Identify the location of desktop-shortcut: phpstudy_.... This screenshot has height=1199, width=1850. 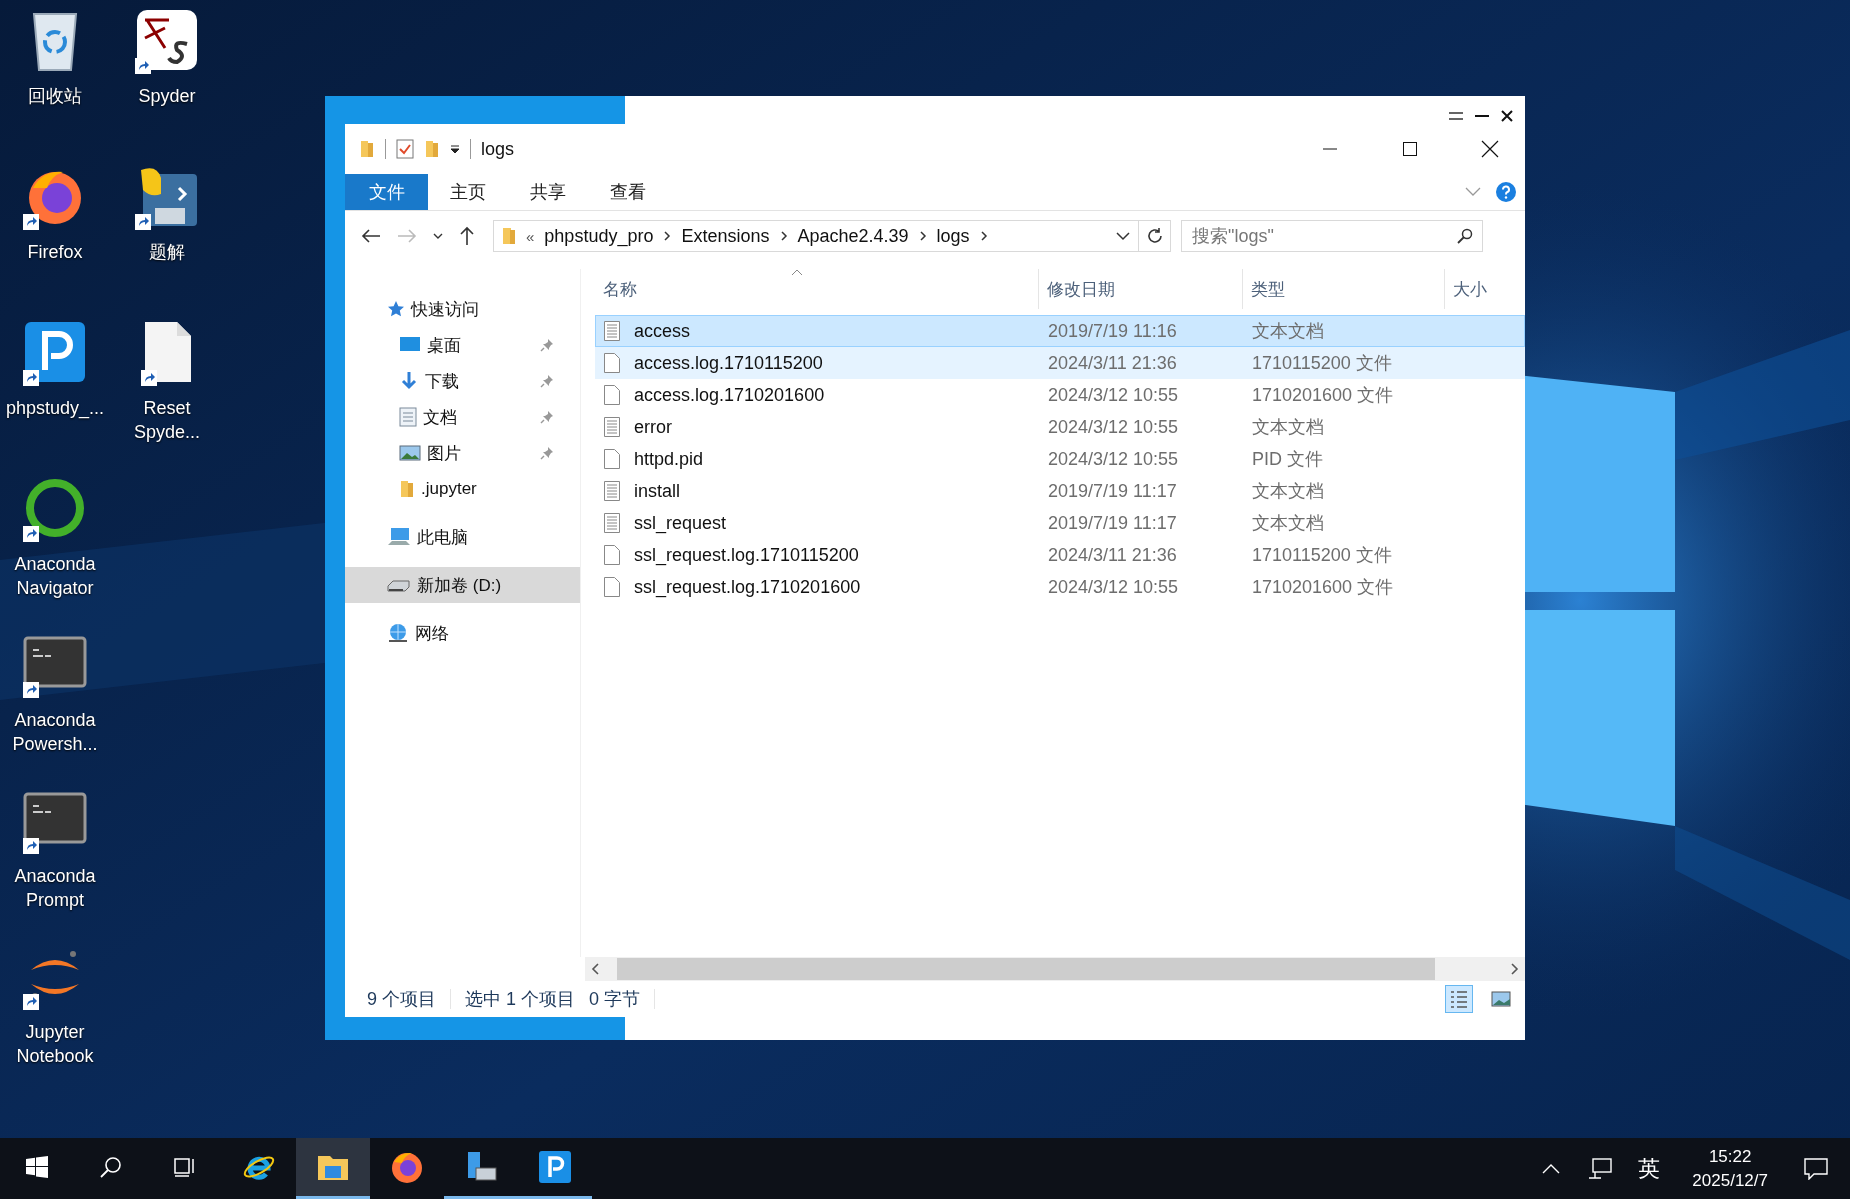
(55, 394).